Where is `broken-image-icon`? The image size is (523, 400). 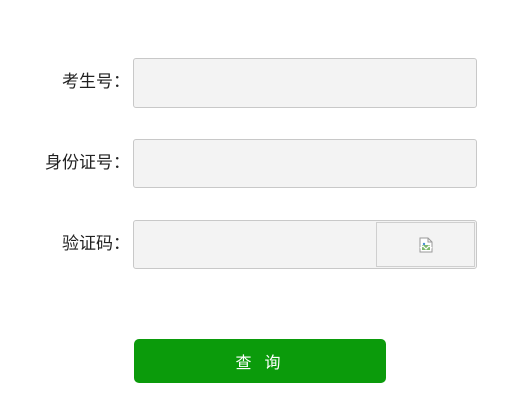
broken-image-icon is located at coordinates (425, 244).